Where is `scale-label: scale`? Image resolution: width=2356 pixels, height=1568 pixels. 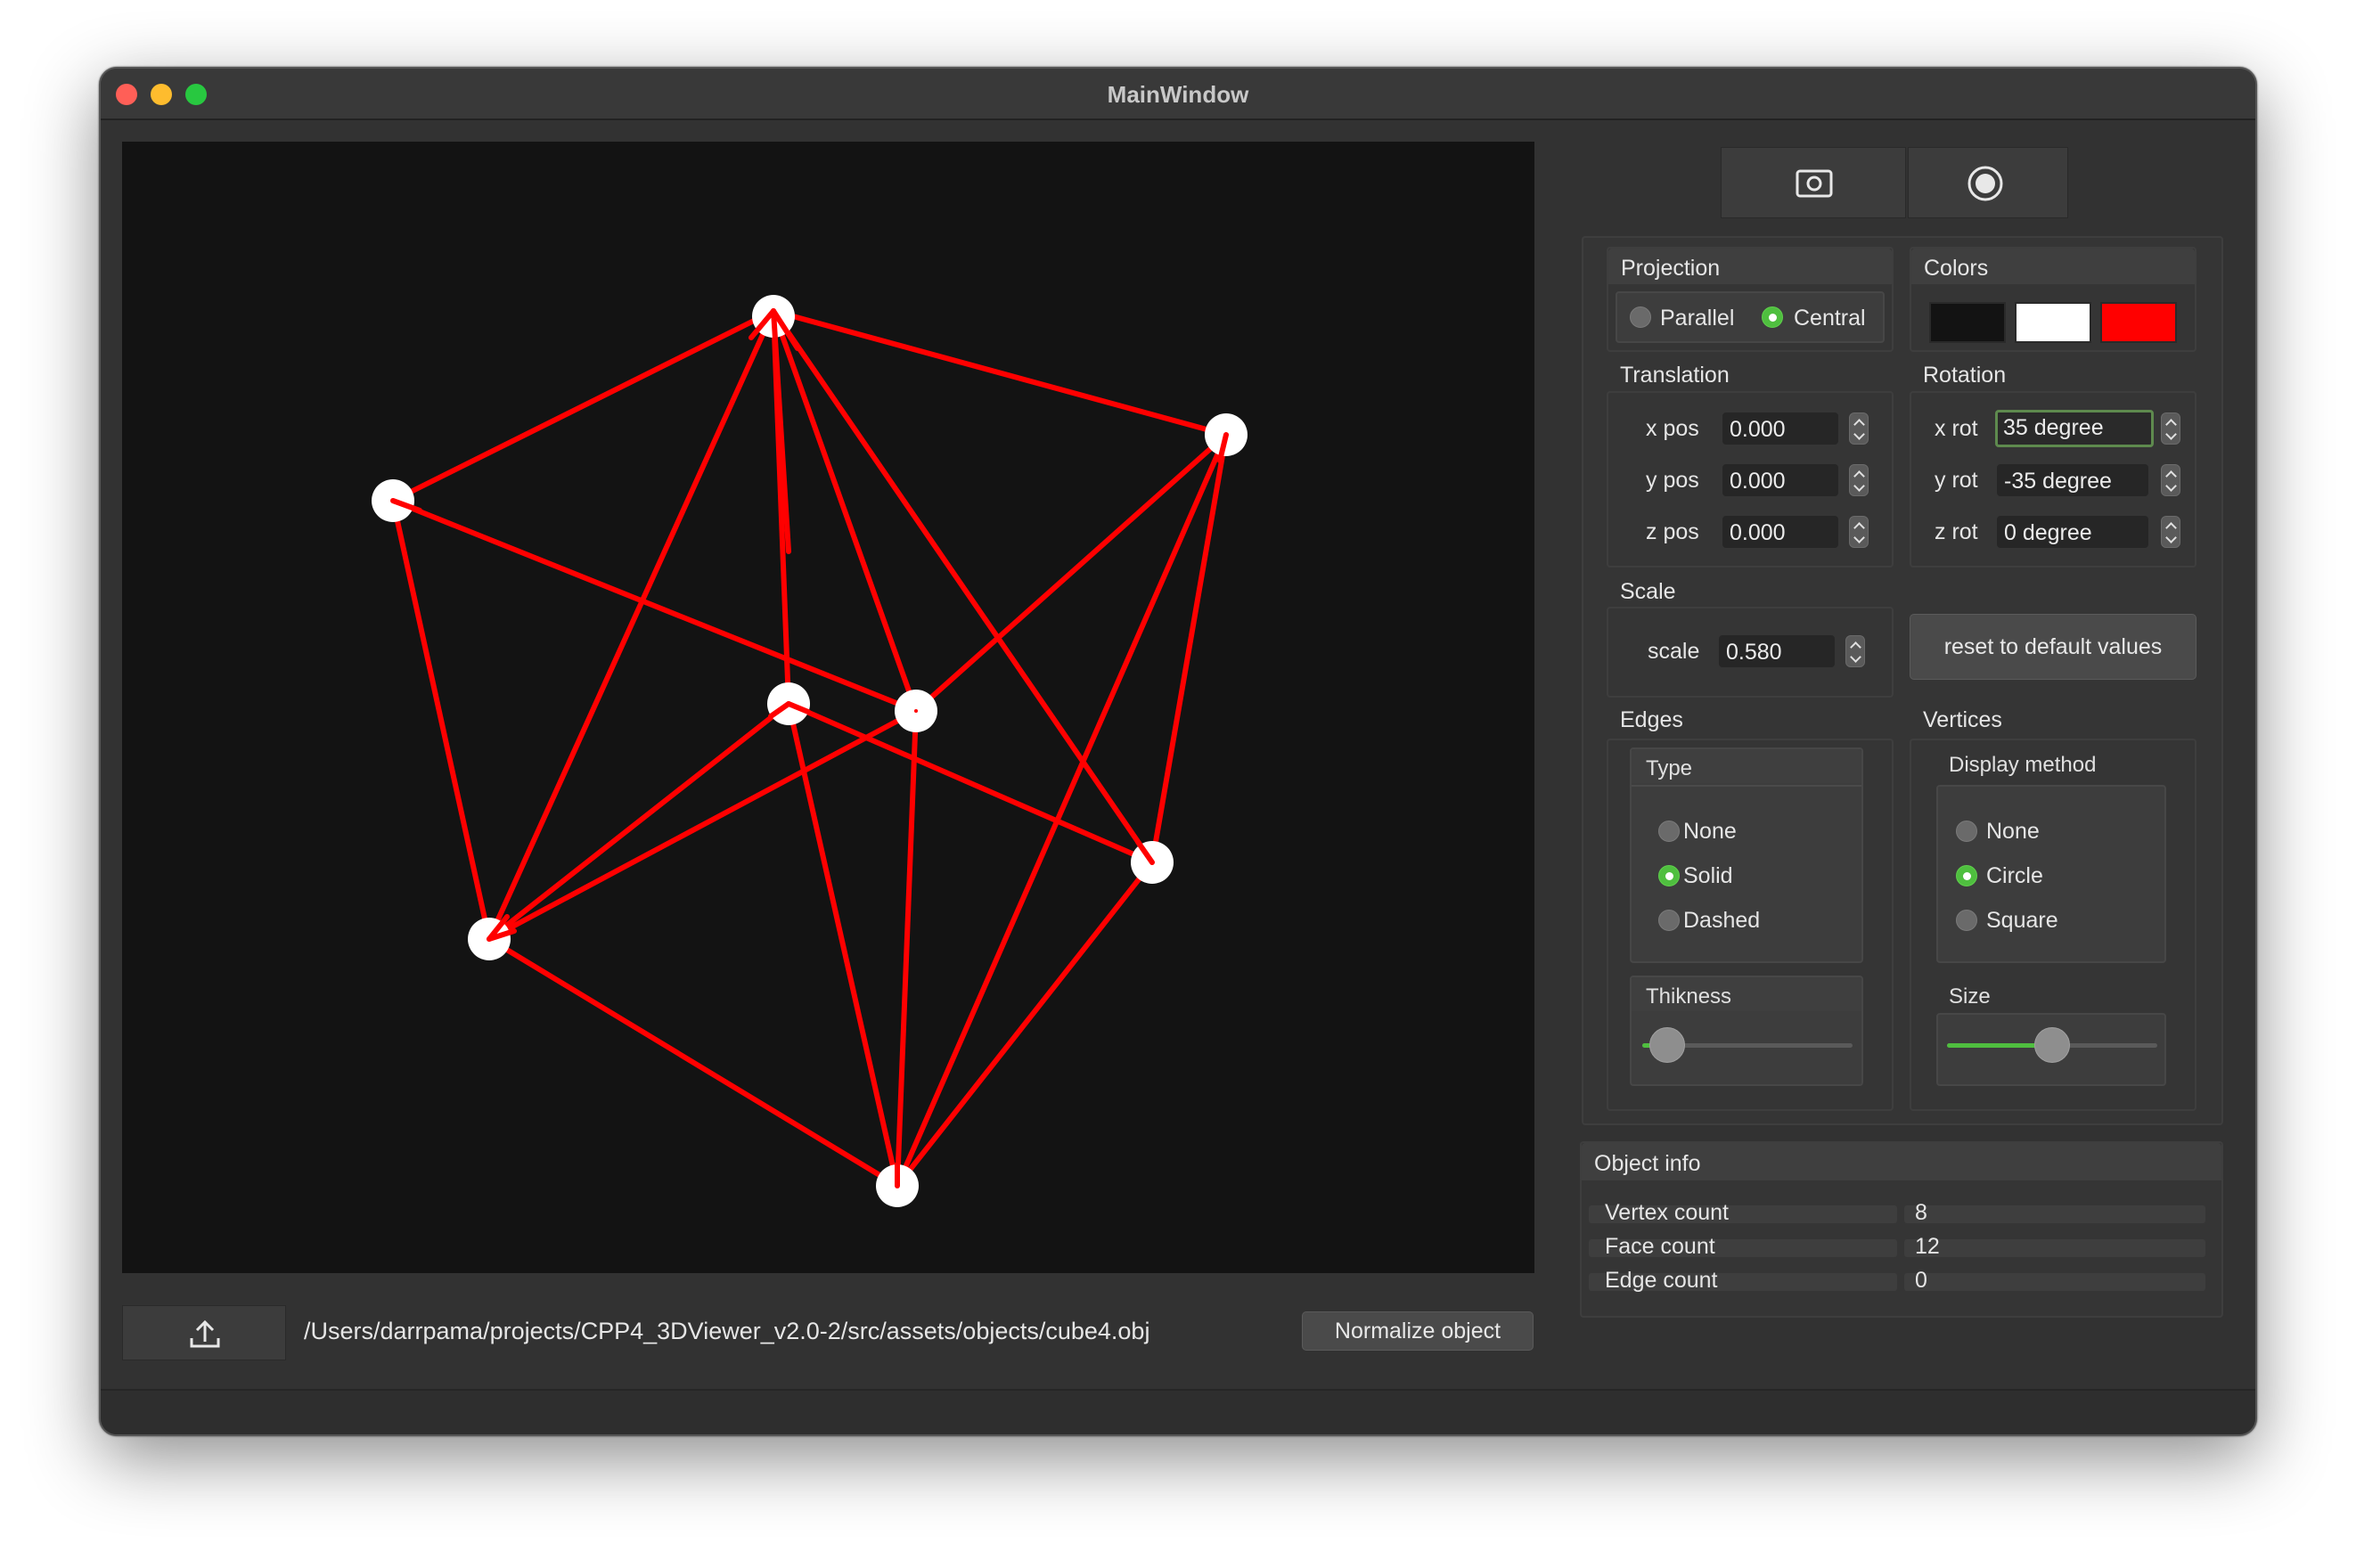
scale-label: scale is located at coordinates (1674, 651).